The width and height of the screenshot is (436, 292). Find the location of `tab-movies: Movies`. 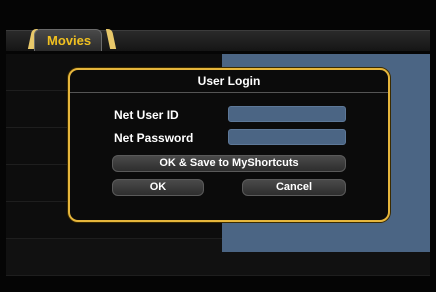

tab-movies: Movies is located at coordinates (68, 40).